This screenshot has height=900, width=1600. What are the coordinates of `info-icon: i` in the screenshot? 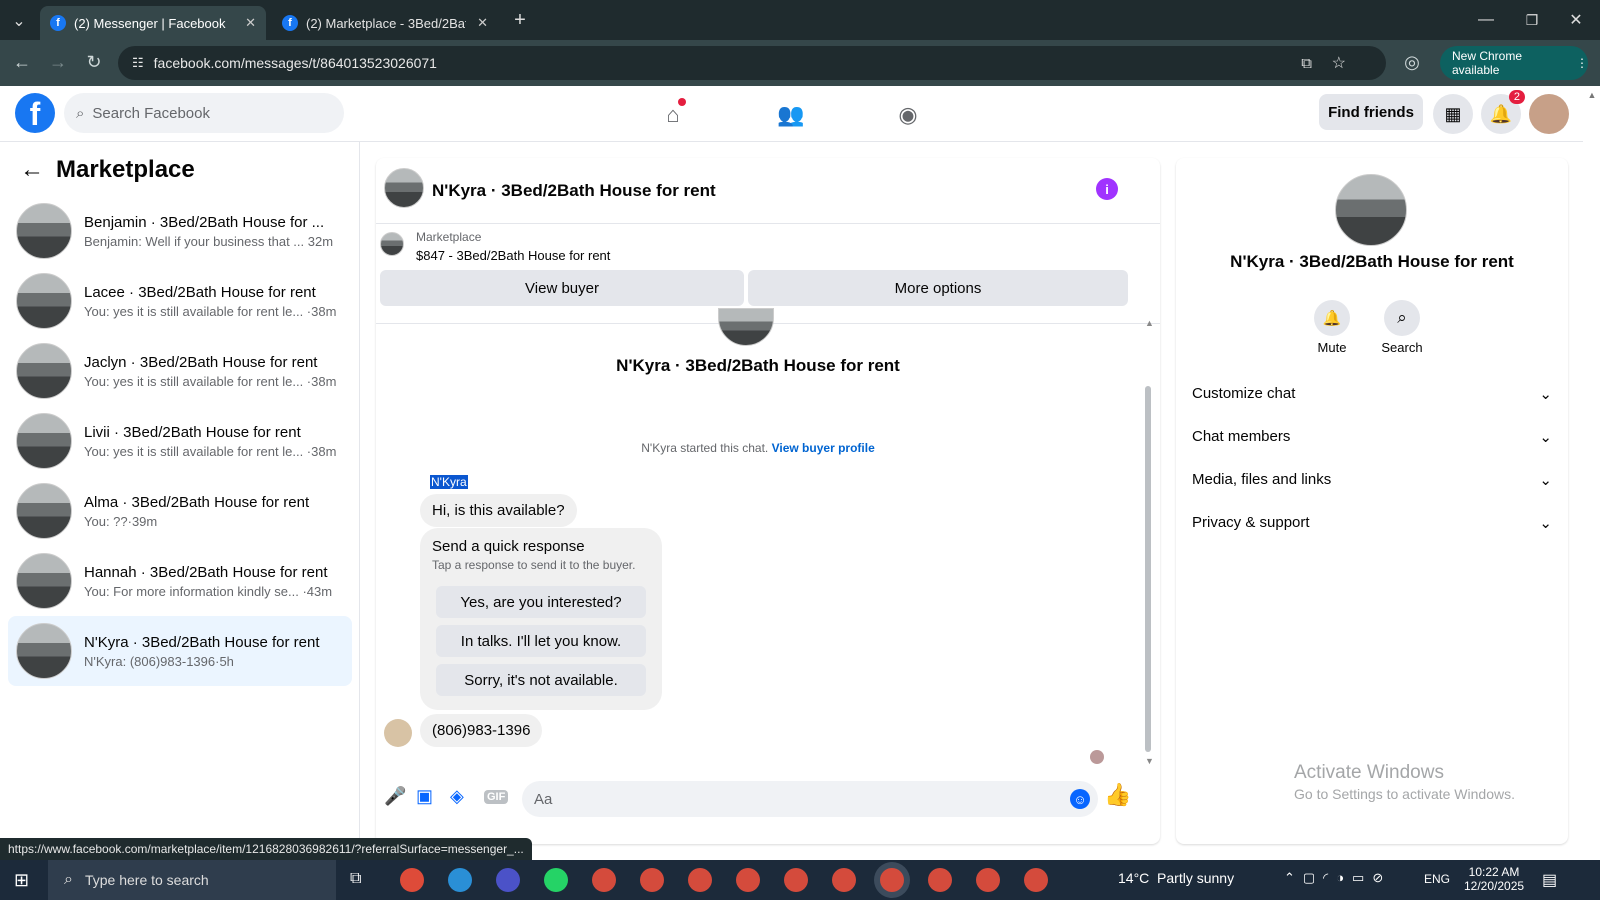 It's located at (1107, 189).